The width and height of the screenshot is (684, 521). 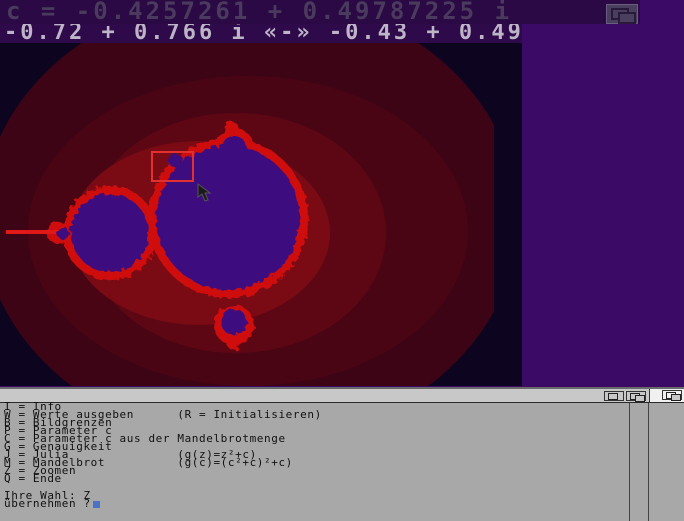 I want to click on menu-item-ende: Q = Ende, so click(x=33, y=478).